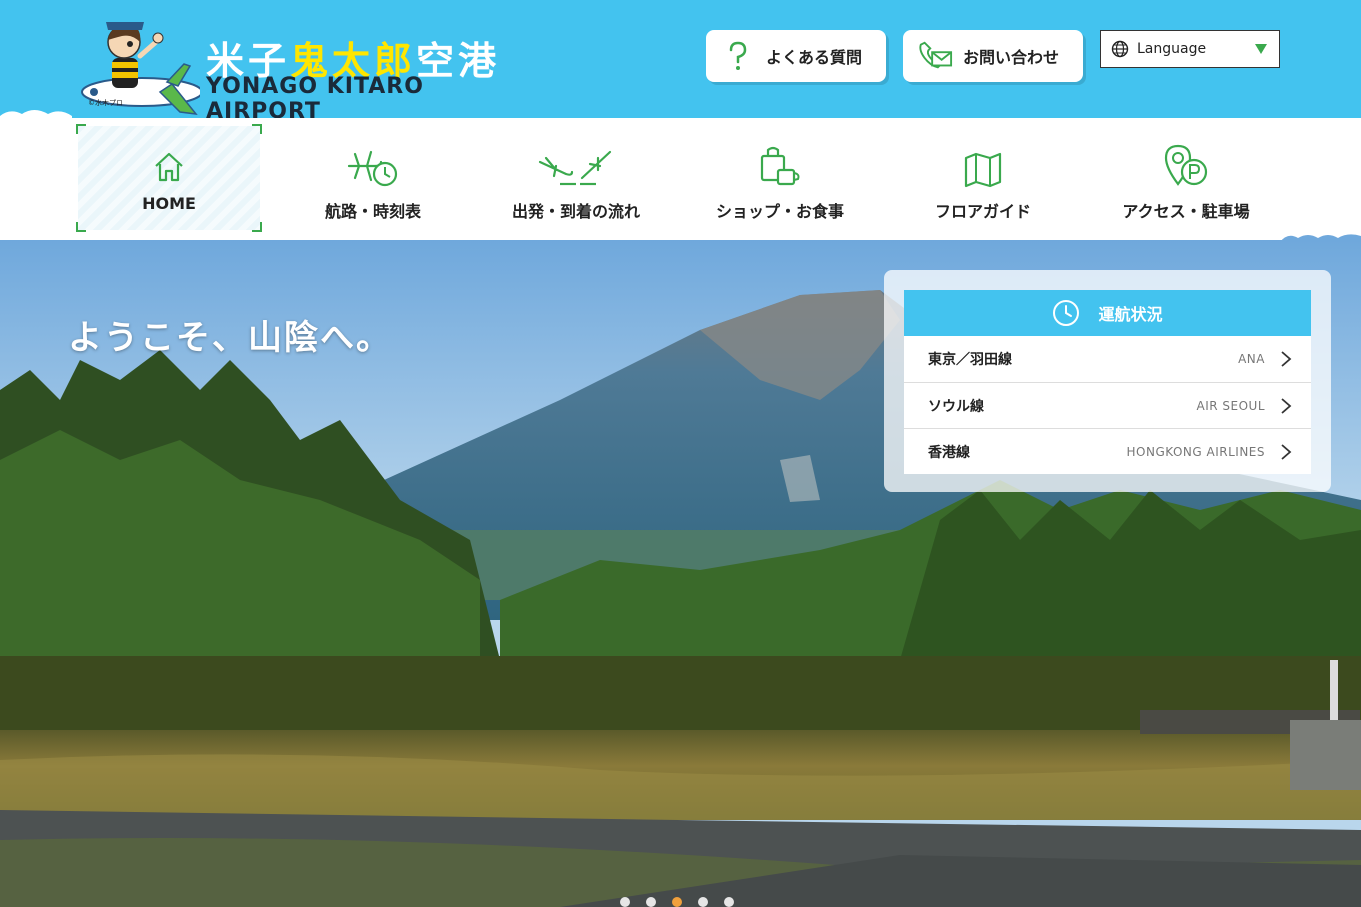 Image resolution: width=1361 pixels, height=907 pixels. Describe the element at coordinates (983, 166) in the screenshot. I see `map-icon` at that location.